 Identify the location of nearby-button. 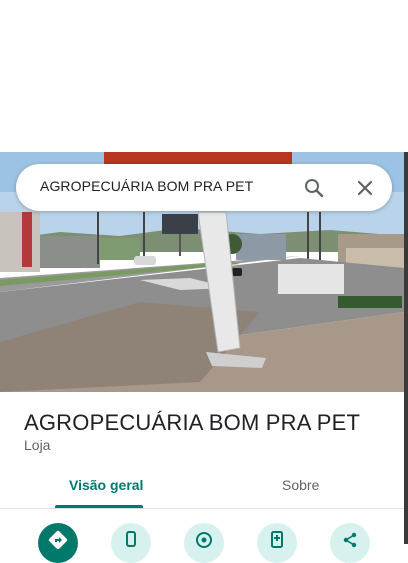
(204, 543).